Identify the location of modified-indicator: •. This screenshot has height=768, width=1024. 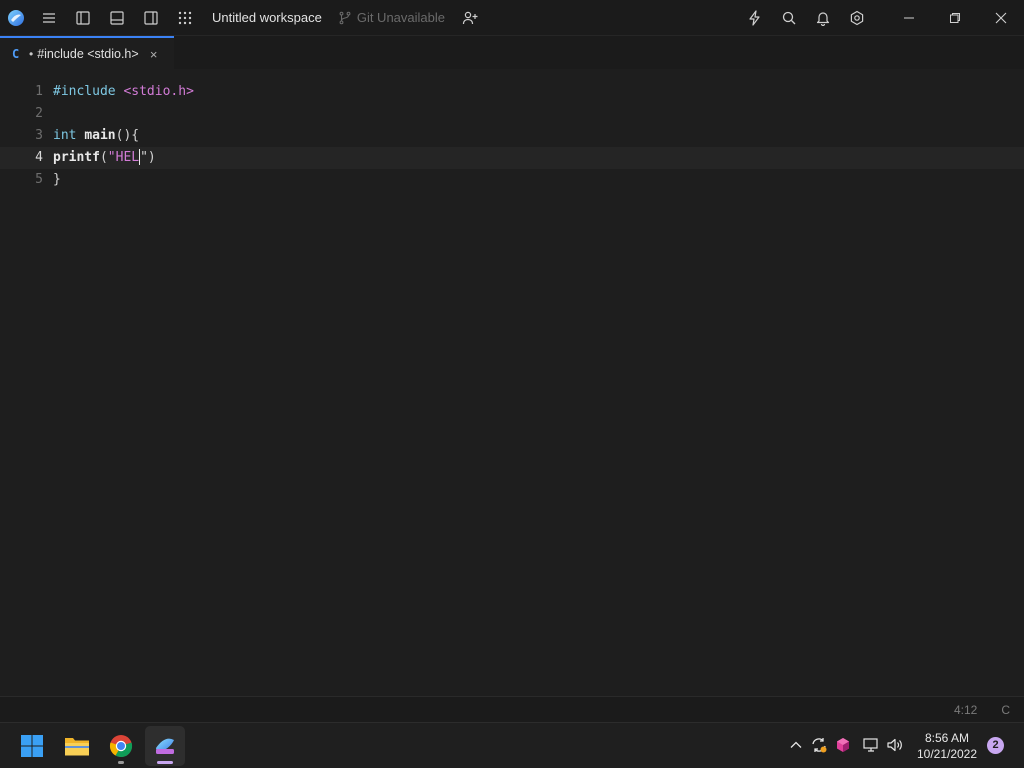
(31, 54).